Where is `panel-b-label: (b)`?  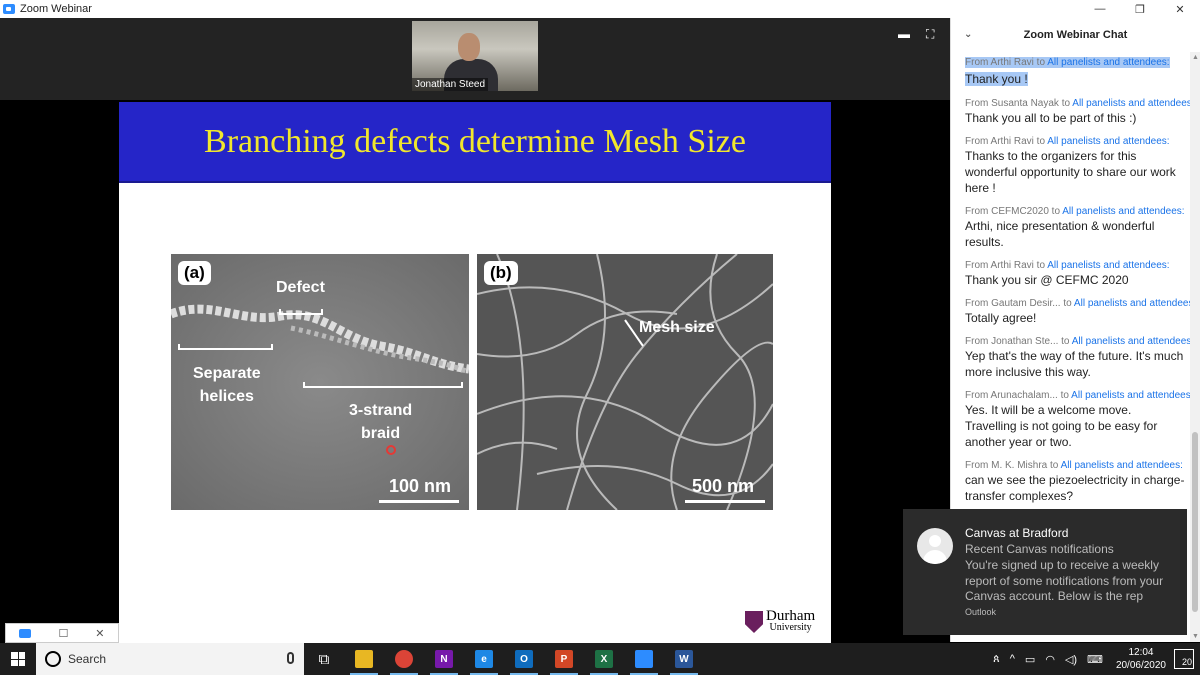
panel-b-label: (b) is located at coordinates (501, 273).